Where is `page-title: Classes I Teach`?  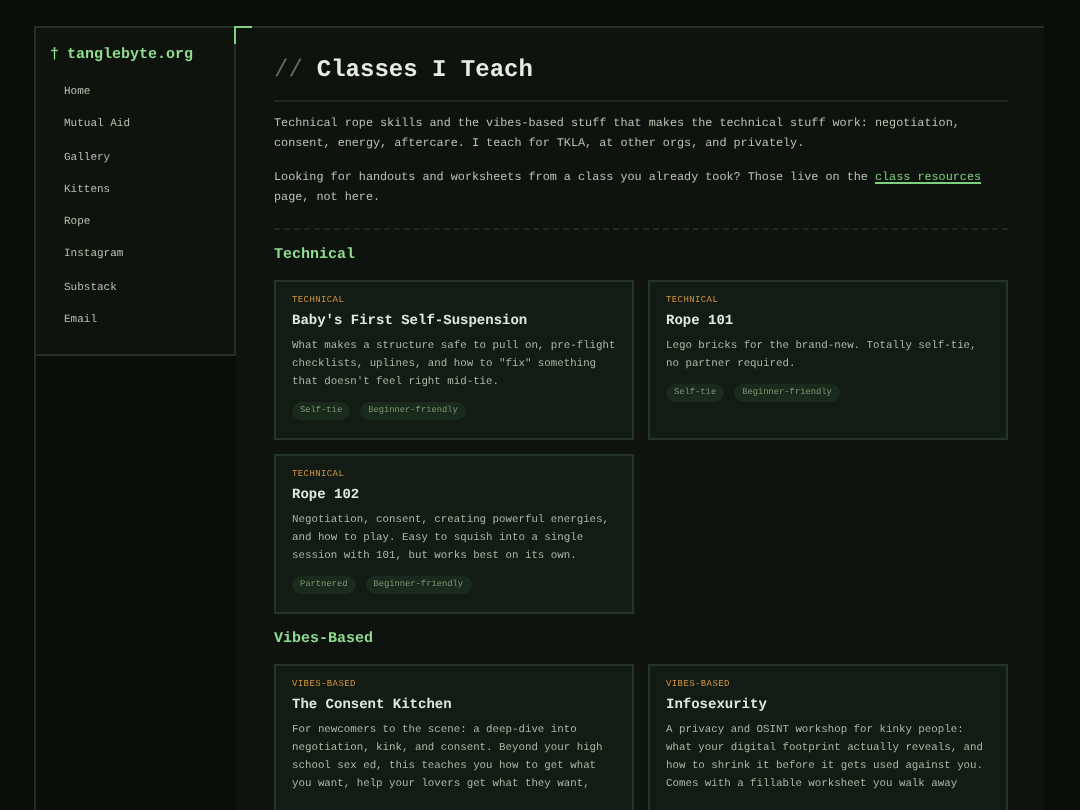
page-title: Classes I Teach is located at coordinates (424, 70).